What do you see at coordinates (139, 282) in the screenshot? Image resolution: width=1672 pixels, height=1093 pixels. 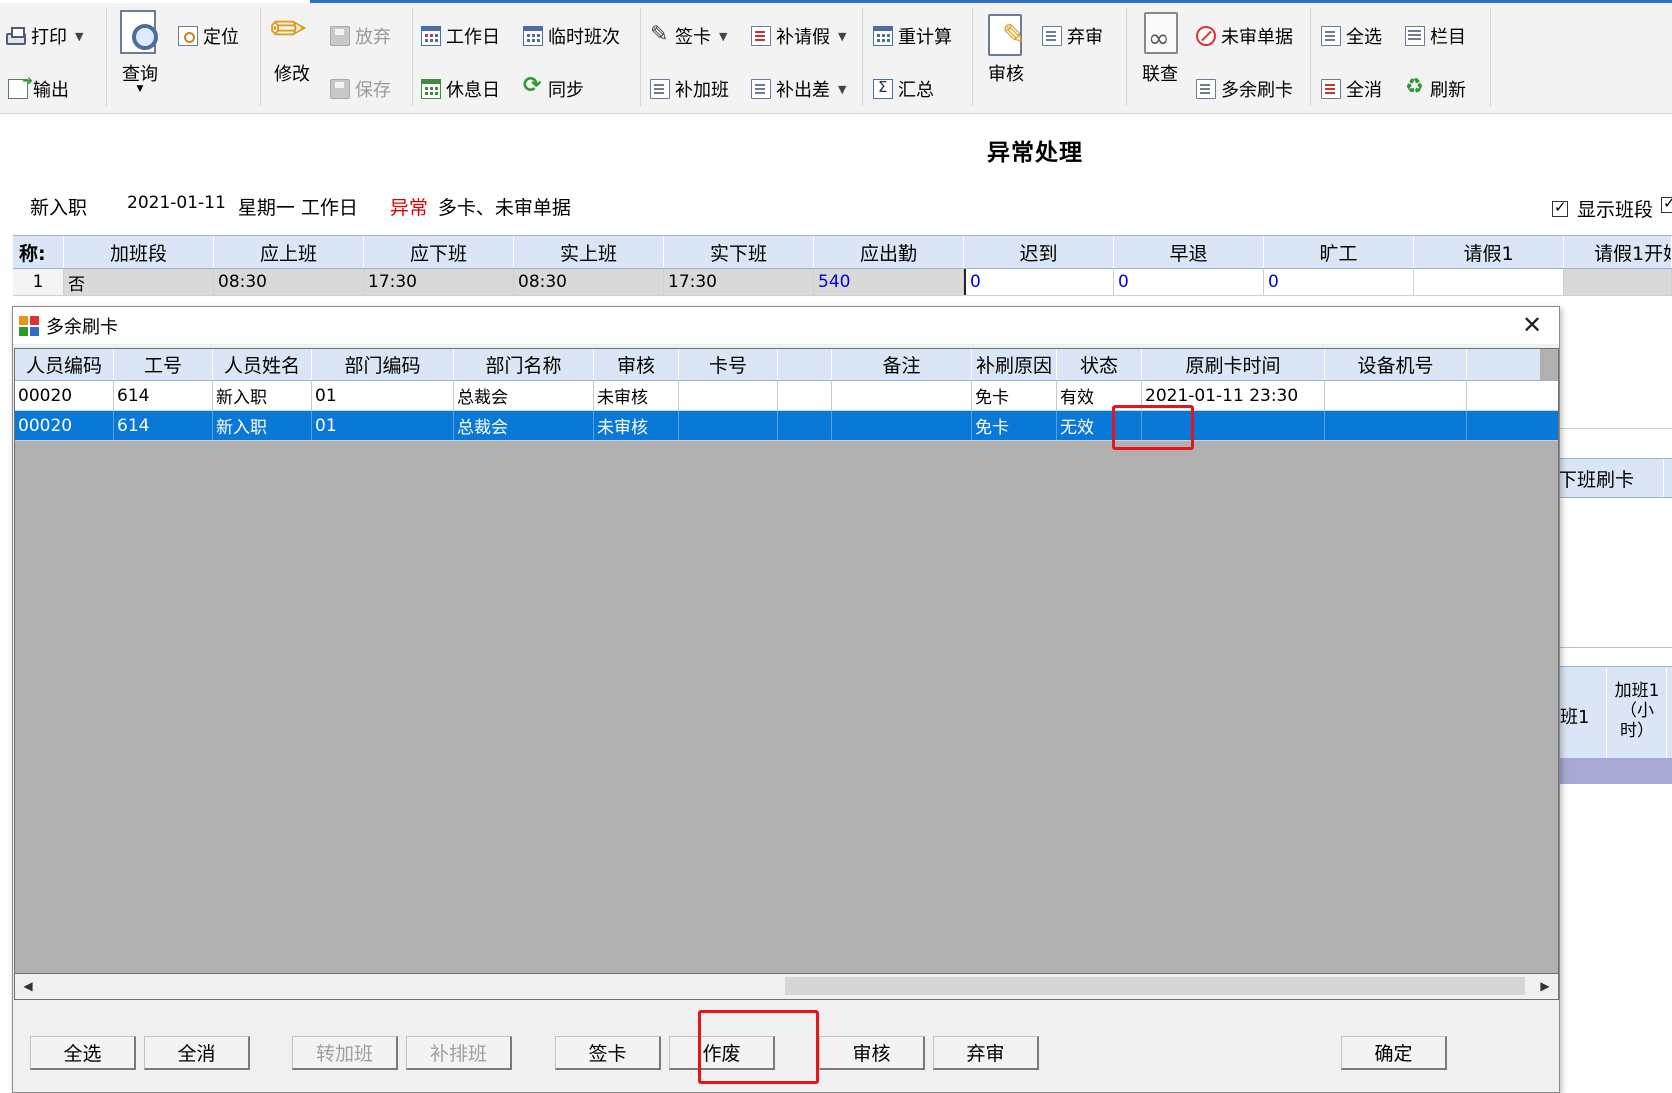 I see `table-cell: 否` at bounding box center [139, 282].